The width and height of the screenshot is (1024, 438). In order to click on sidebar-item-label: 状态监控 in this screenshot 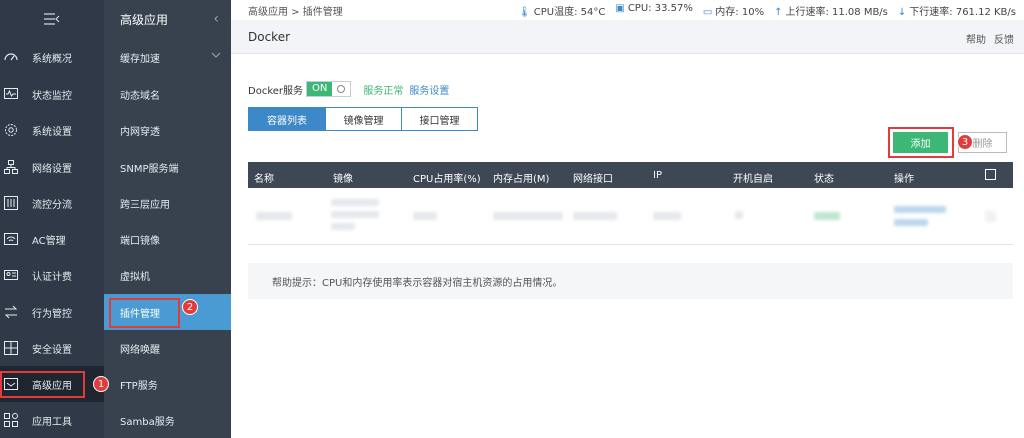, I will do `click(52, 96)`.